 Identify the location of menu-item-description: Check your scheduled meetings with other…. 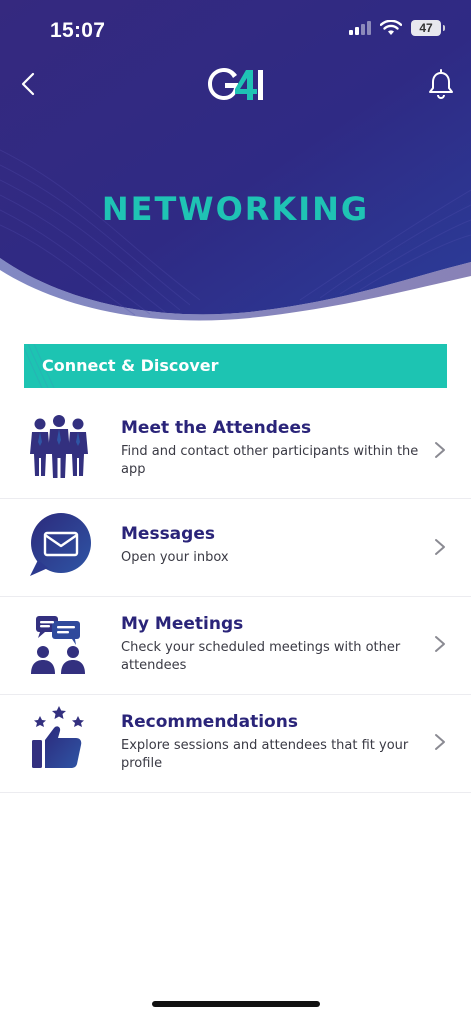
(261, 656).